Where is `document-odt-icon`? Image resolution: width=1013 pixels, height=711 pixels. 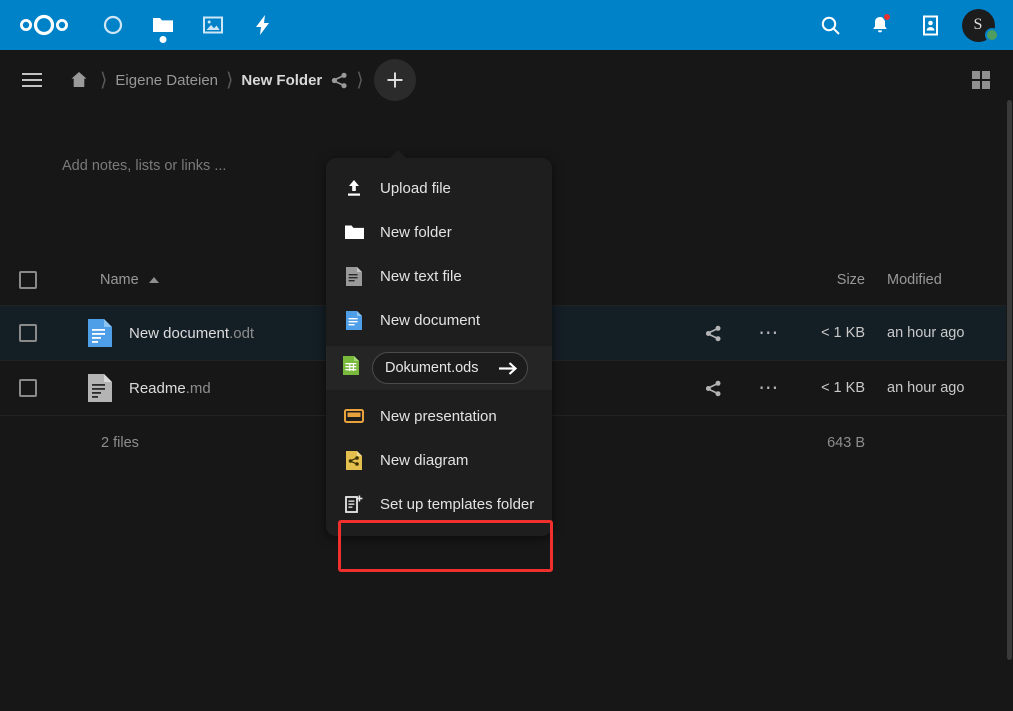
document-odt-icon is located at coordinates (100, 333).